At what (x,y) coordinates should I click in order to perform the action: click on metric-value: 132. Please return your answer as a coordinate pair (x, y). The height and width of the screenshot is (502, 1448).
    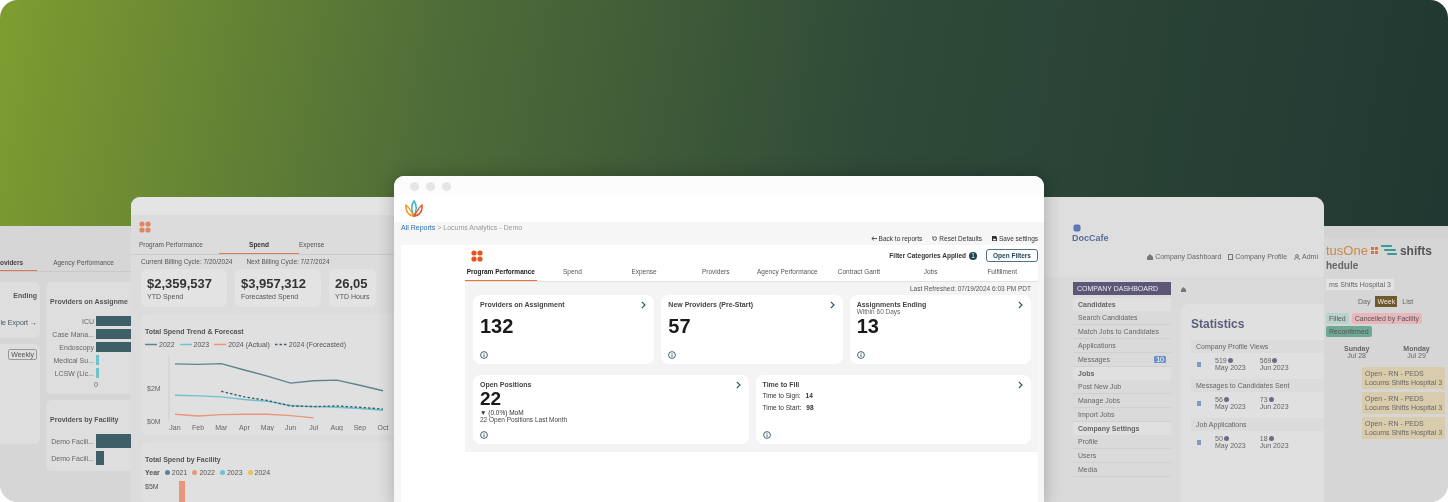
    Looking at the image, I should click on (497, 326).